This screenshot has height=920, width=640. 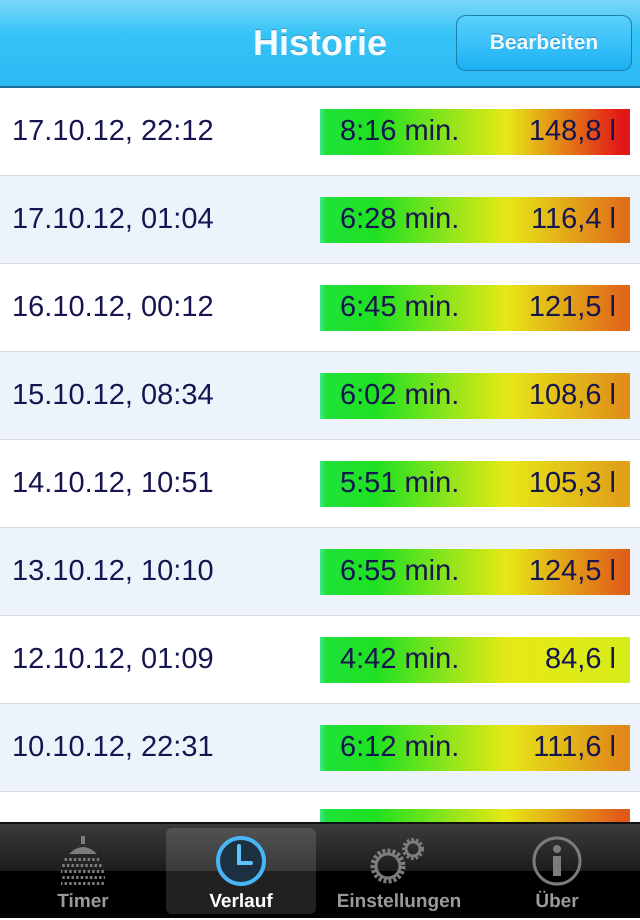 I want to click on tab: Über, so click(x=557, y=871).